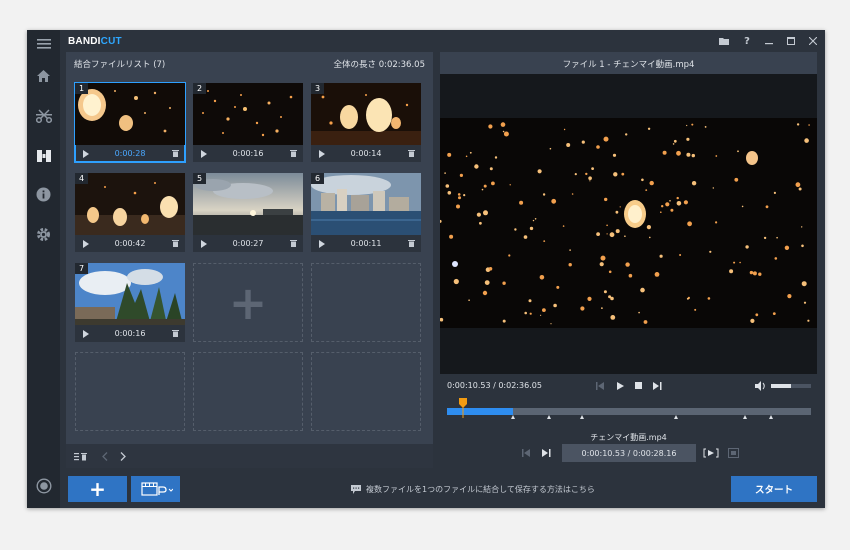 Image resolution: width=850 pixels, height=550 pixels. What do you see at coordinates (526, 453) in the screenshot?
I see `prev-frame-icon` at bounding box center [526, 453].